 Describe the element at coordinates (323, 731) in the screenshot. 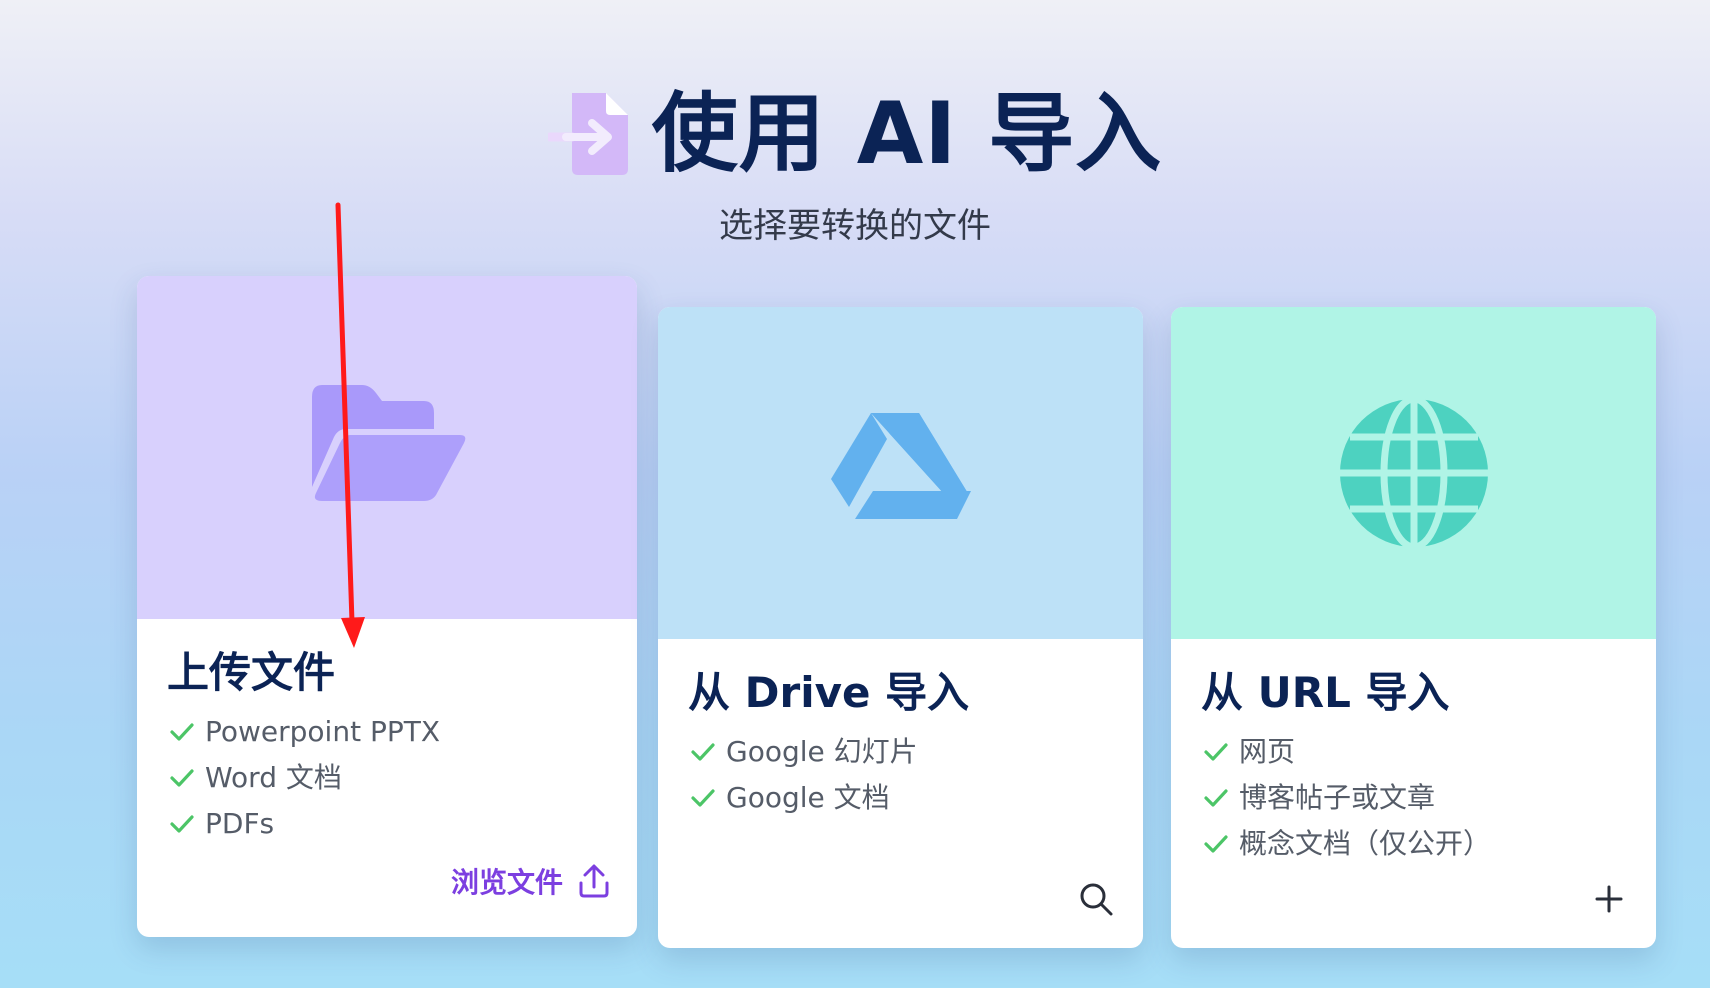

I see `feature-label: Powerpoint PPTX` at that location.